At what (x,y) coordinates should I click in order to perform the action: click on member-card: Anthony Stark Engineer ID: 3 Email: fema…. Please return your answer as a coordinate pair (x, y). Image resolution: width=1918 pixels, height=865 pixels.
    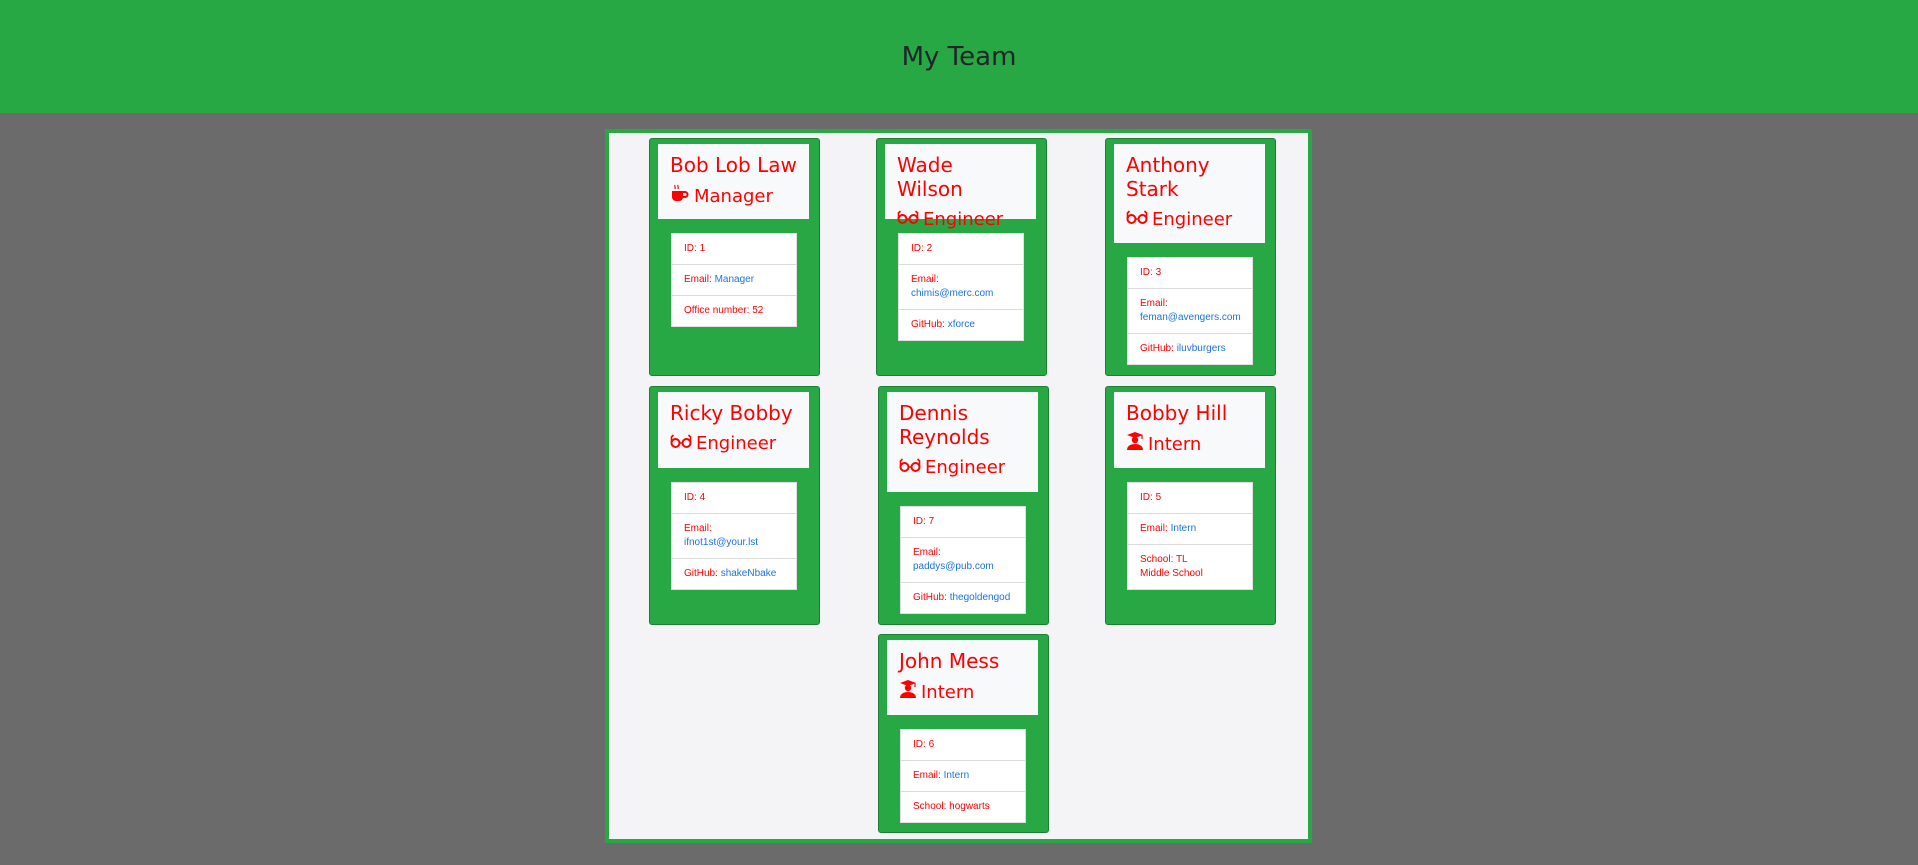
    Looking at the image, I should click on (1190, 257).